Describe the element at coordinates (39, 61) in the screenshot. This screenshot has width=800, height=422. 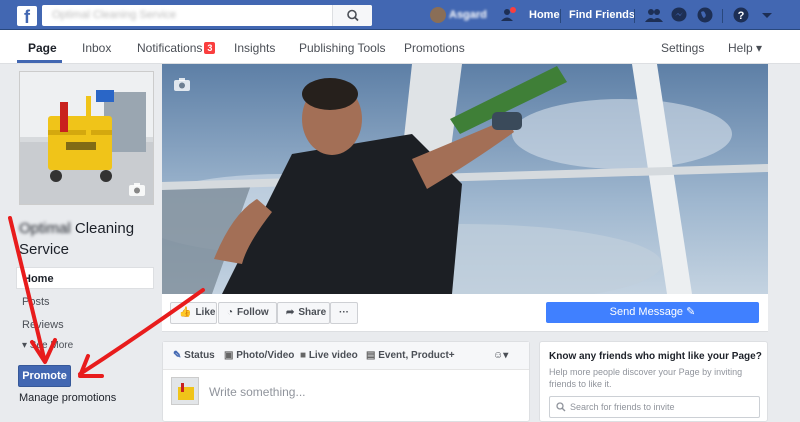
I see `active-tab-indicator` at that location.